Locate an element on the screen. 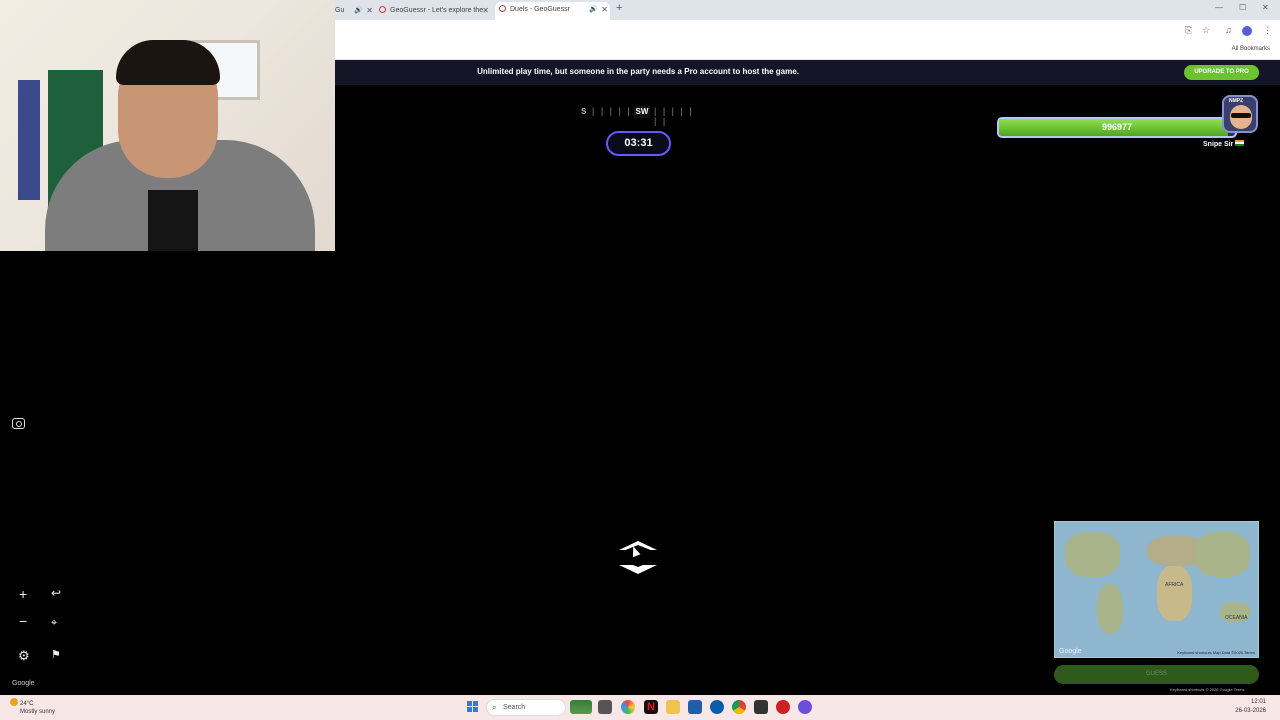 The height and width of the screenshot is (720, 1280). tab-geoguessr-2: GeoGuessr - Let's explore the ✕ is located at coordinates (435, 10).